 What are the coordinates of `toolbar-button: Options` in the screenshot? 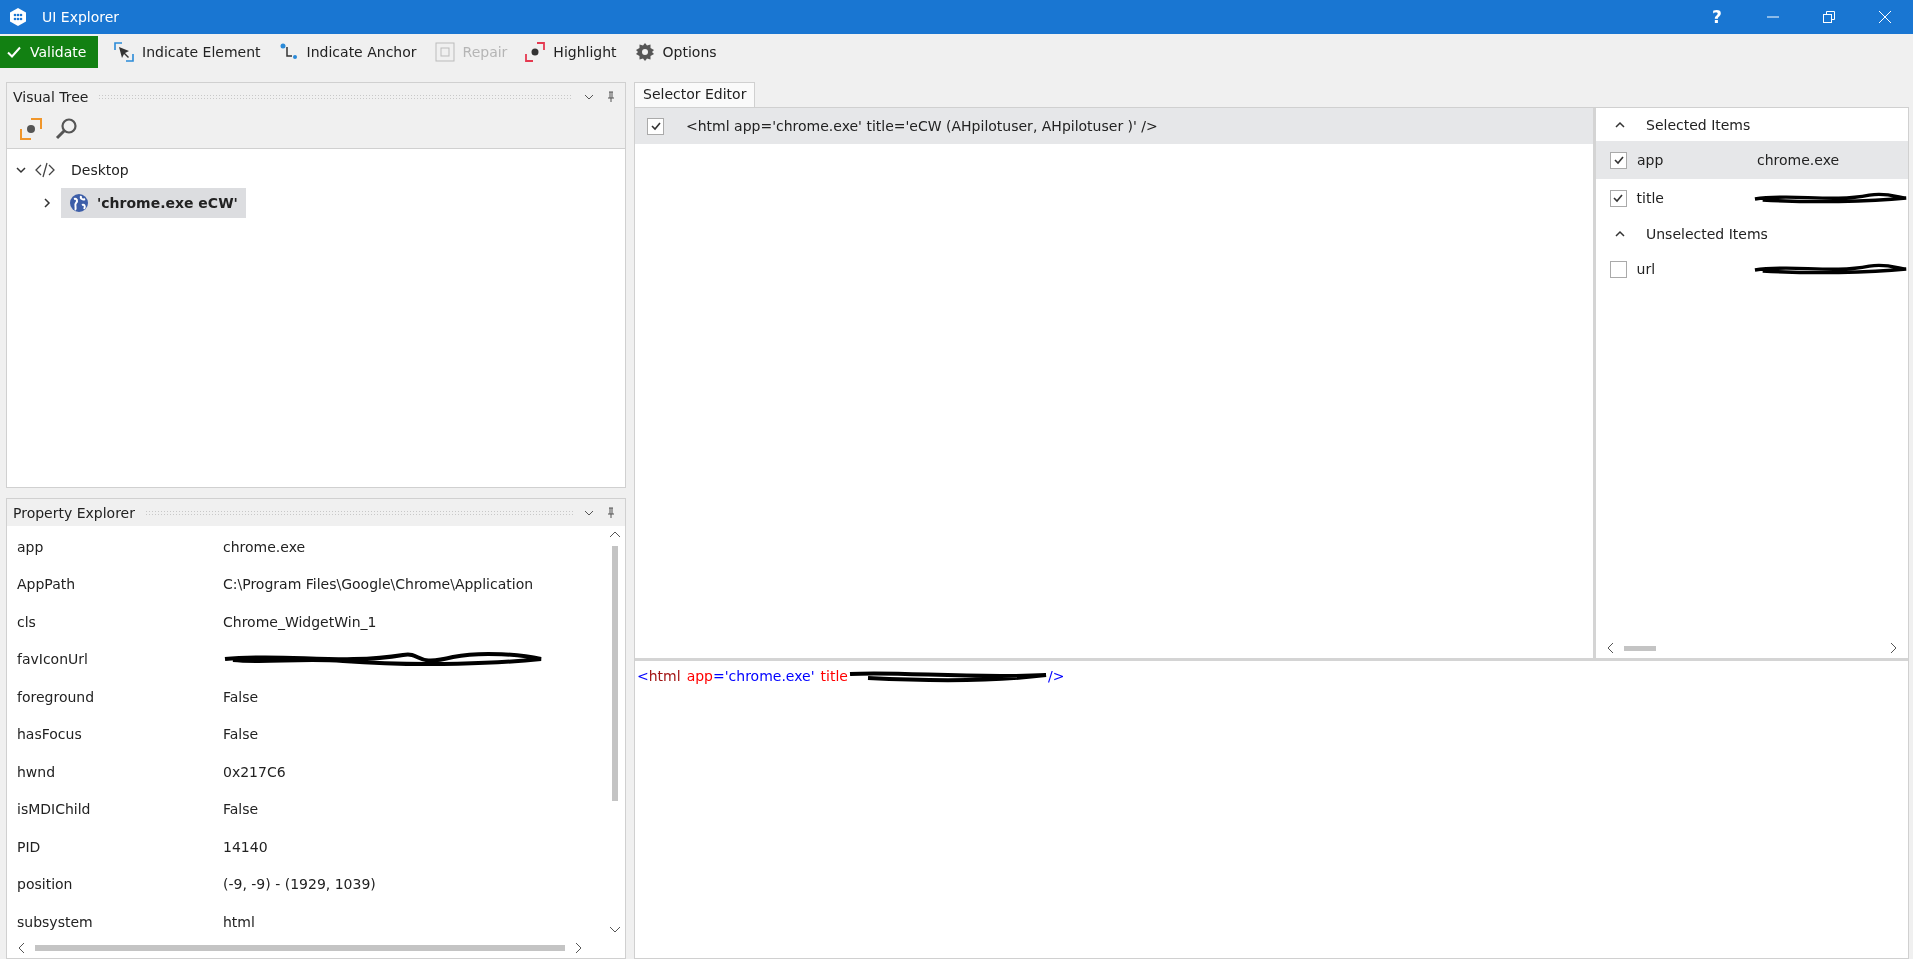 It's located at (675, 52).